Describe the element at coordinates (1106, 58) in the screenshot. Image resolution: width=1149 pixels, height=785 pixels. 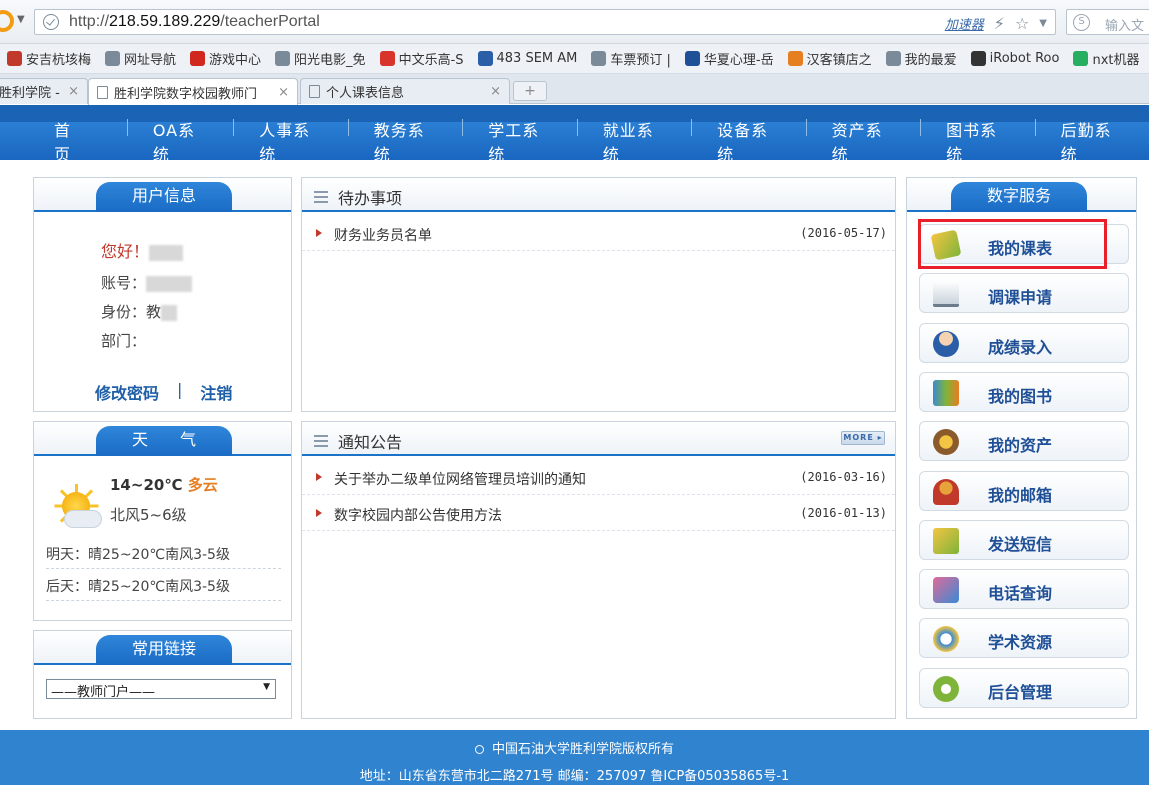
I see `favorite-link: nxt机器` at that location.